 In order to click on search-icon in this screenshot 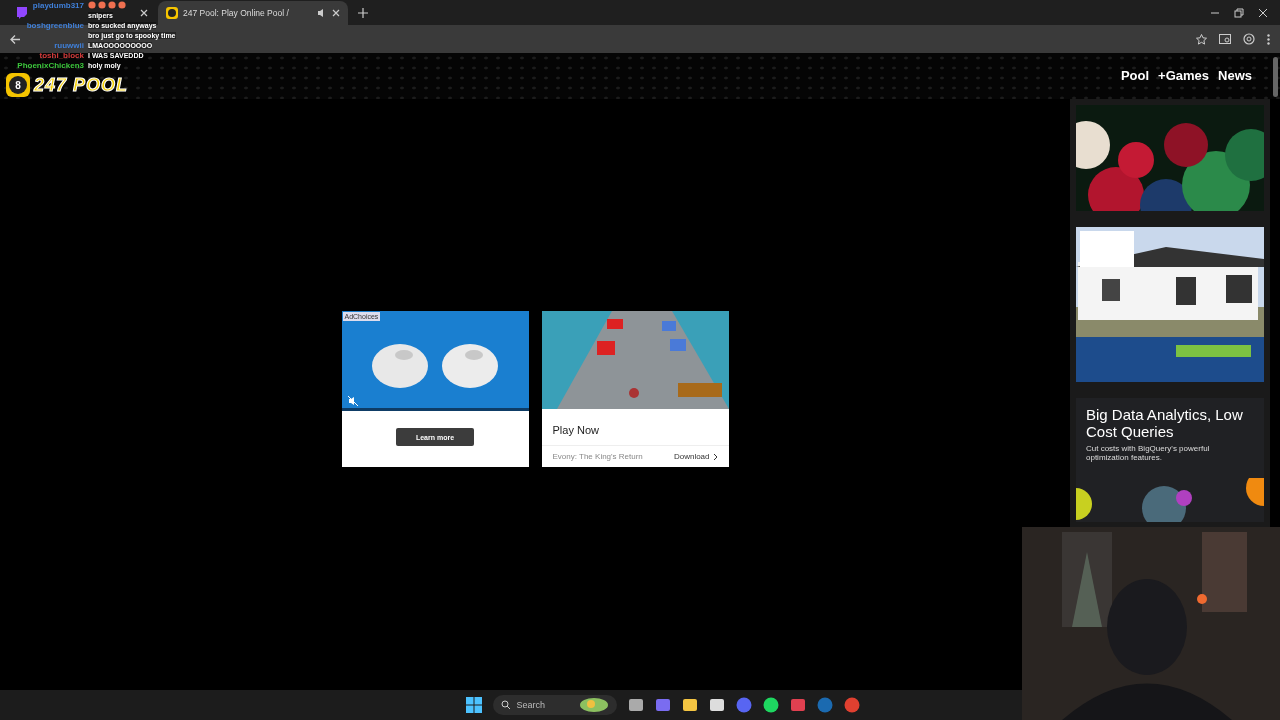, I will do `click(505, 705)`.